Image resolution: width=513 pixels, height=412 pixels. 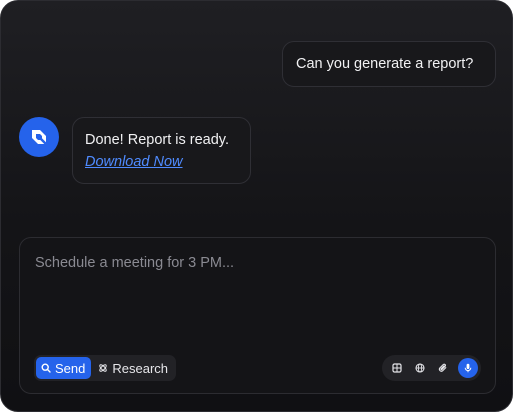 I want to click on paperclip-icon, so click(x=442, y=367).